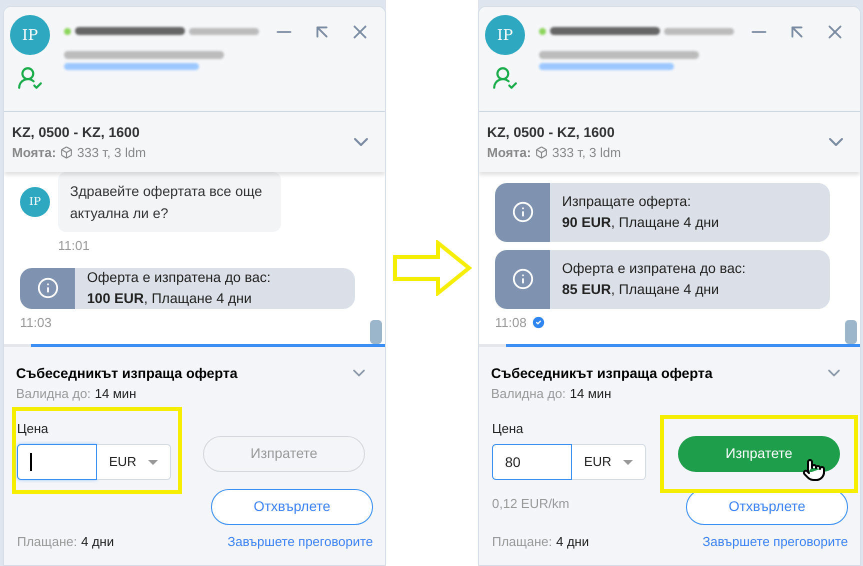  What do you see at coordinates (530, 504) in the screenshot?
I see `price-per-km: 0,12 EUR/km` at bounding box center [530, 504].